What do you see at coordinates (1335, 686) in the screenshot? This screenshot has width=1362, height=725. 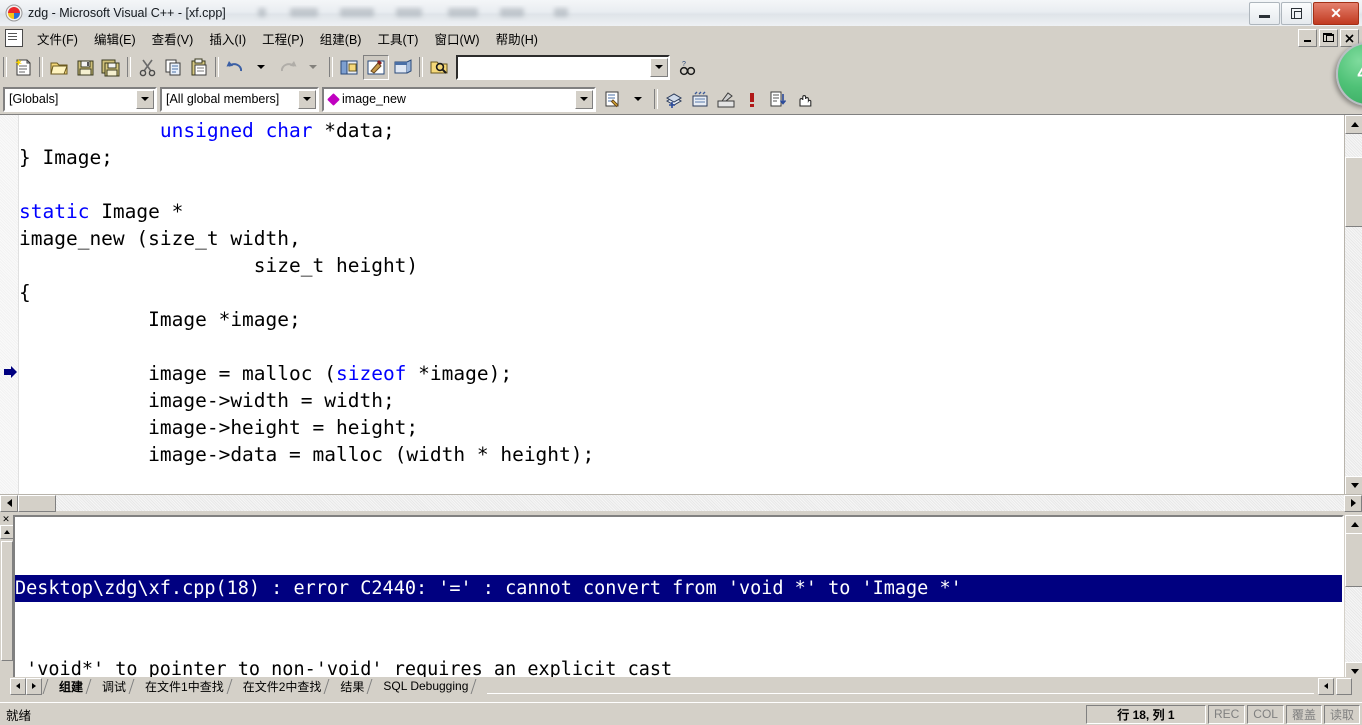 I see `tab-bar-scroll` at bounding box center [1335, 686].